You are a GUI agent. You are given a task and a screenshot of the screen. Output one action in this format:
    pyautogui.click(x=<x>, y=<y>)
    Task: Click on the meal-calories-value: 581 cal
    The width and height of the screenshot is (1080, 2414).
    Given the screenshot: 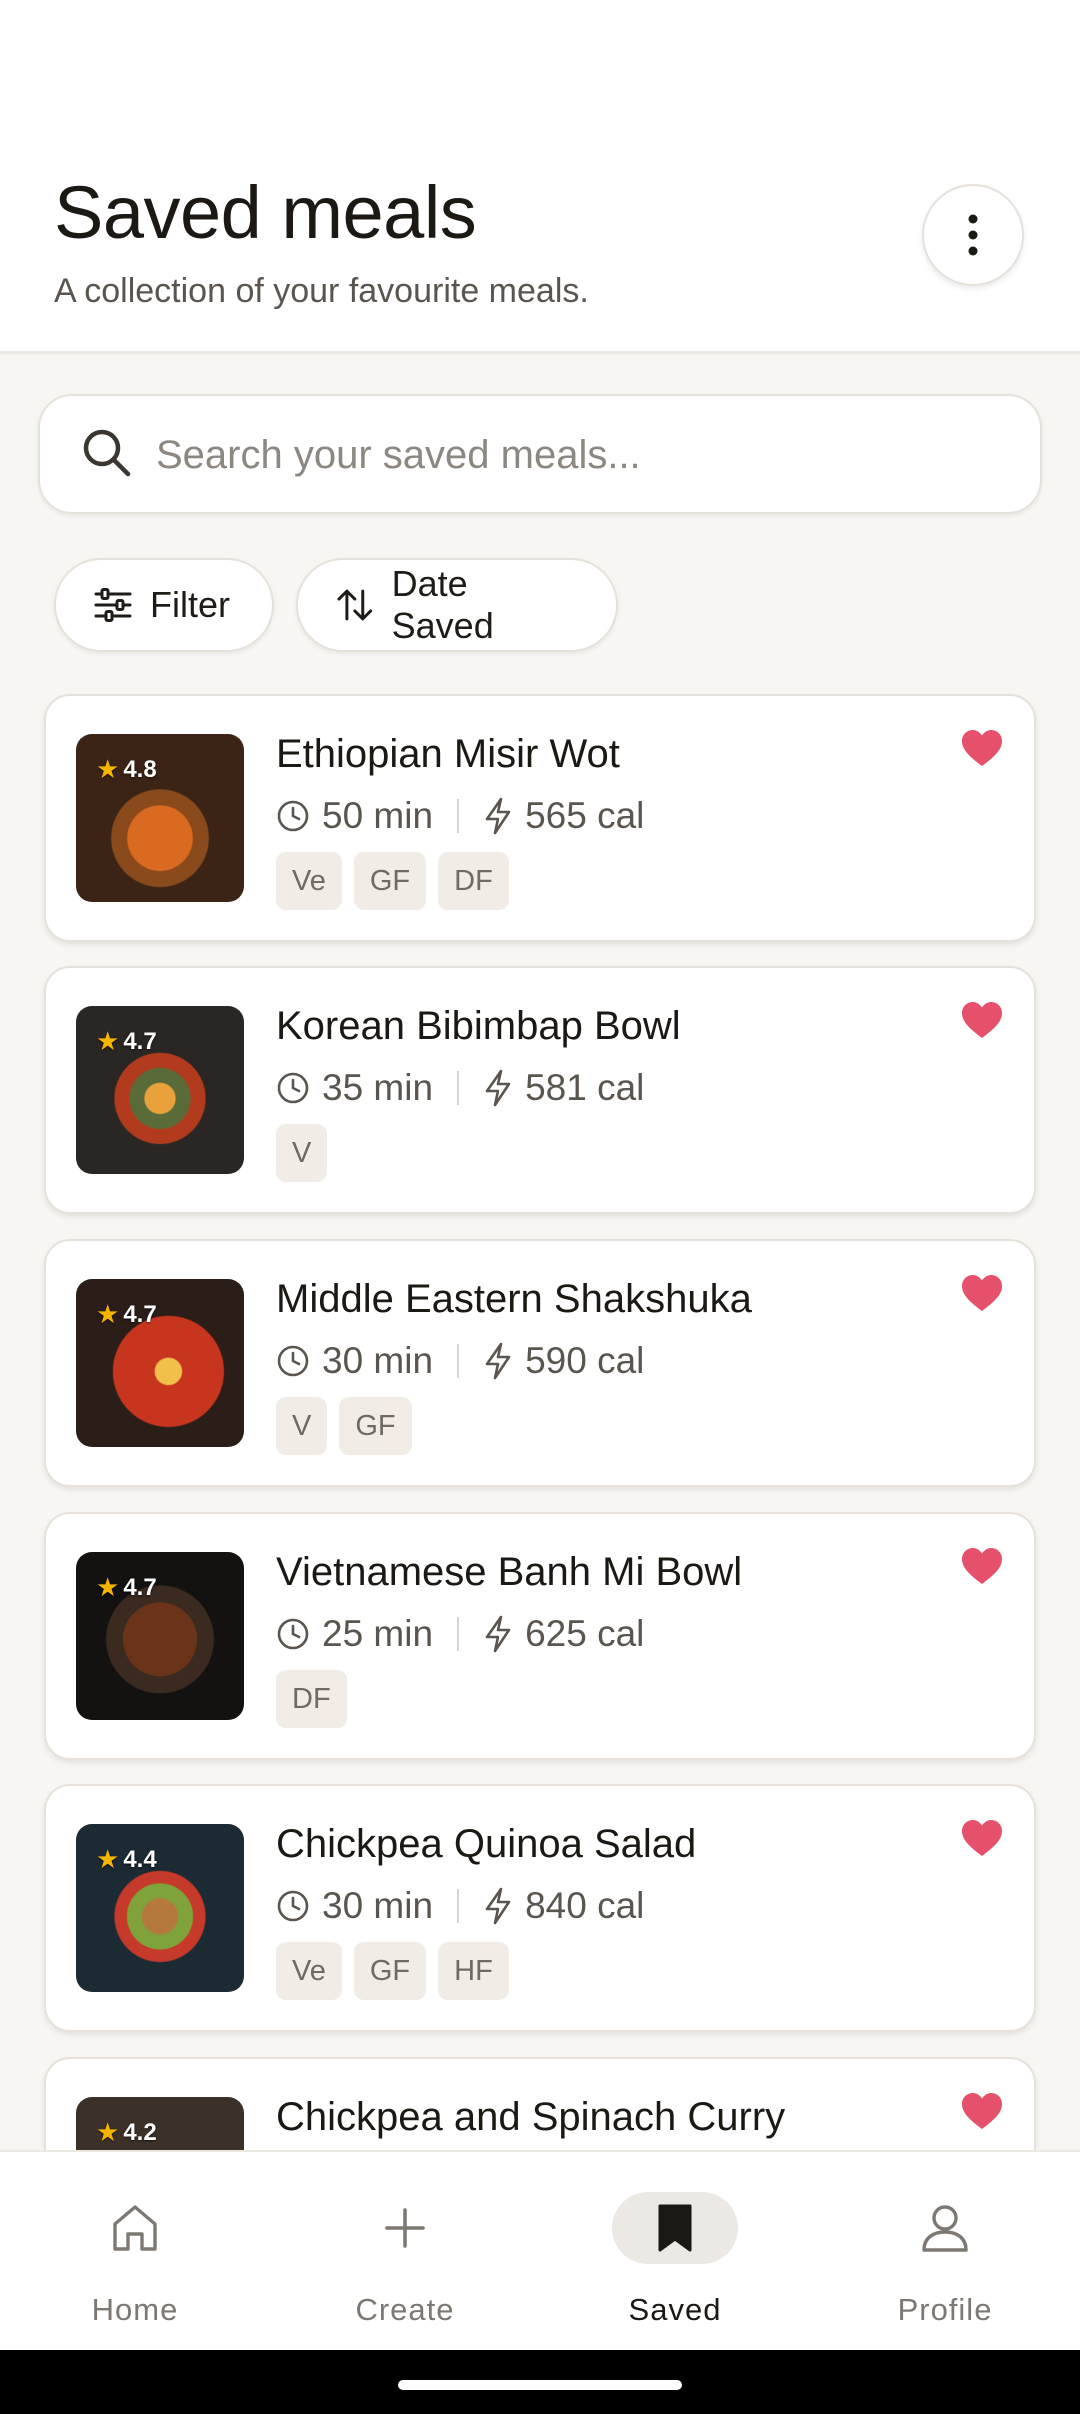 What is the action you would take?
    pyautogui.click(x=585, y=1087)
    